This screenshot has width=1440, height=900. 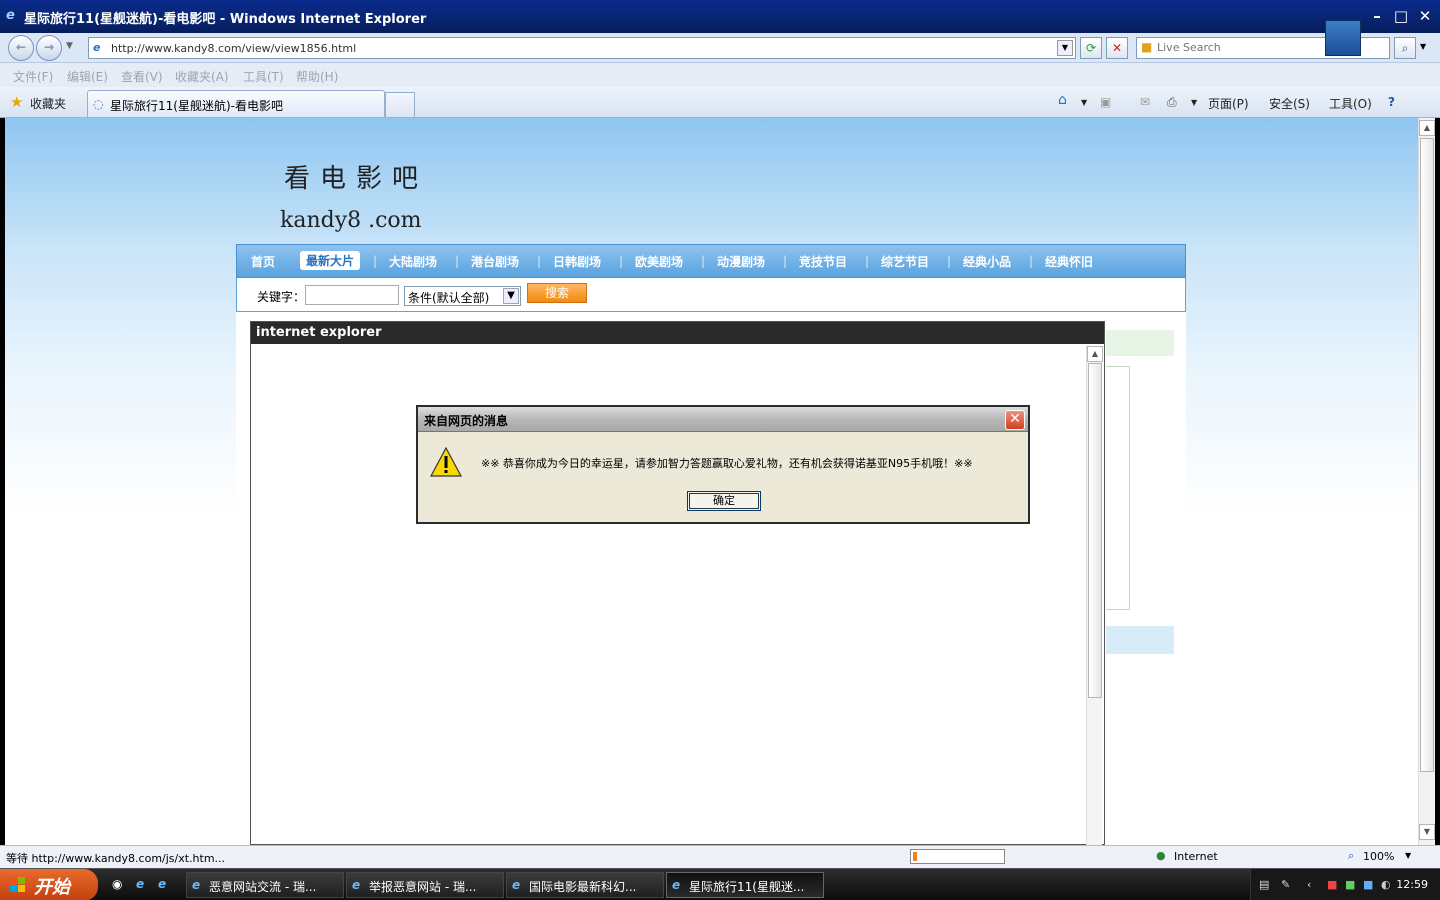 I want to click on stop-button: ✕, so click(x=1117, y=48).